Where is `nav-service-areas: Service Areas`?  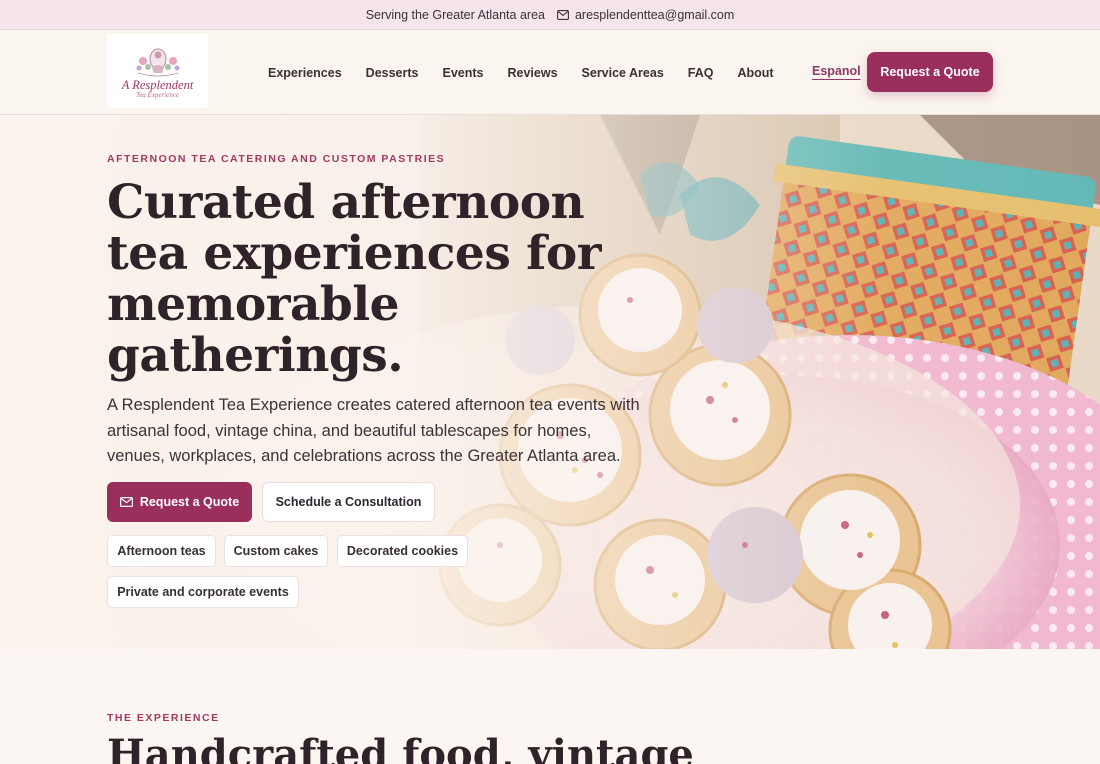 nav-service-areas: Service Areas is located at coordinates (623, 73).